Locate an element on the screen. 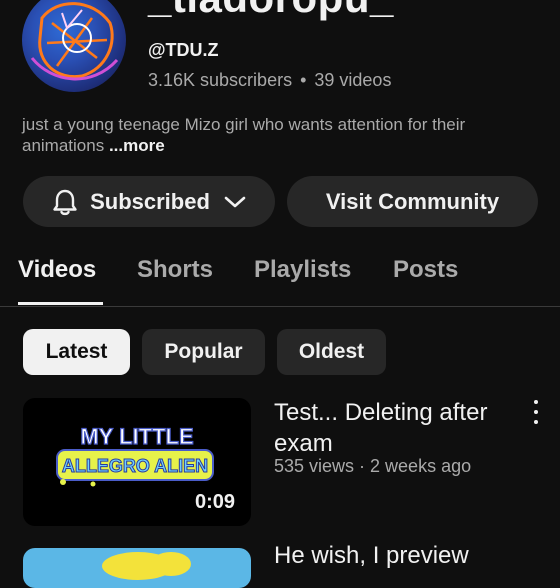  visit-community-button: Visit Community is located at coordinates (412, 201).